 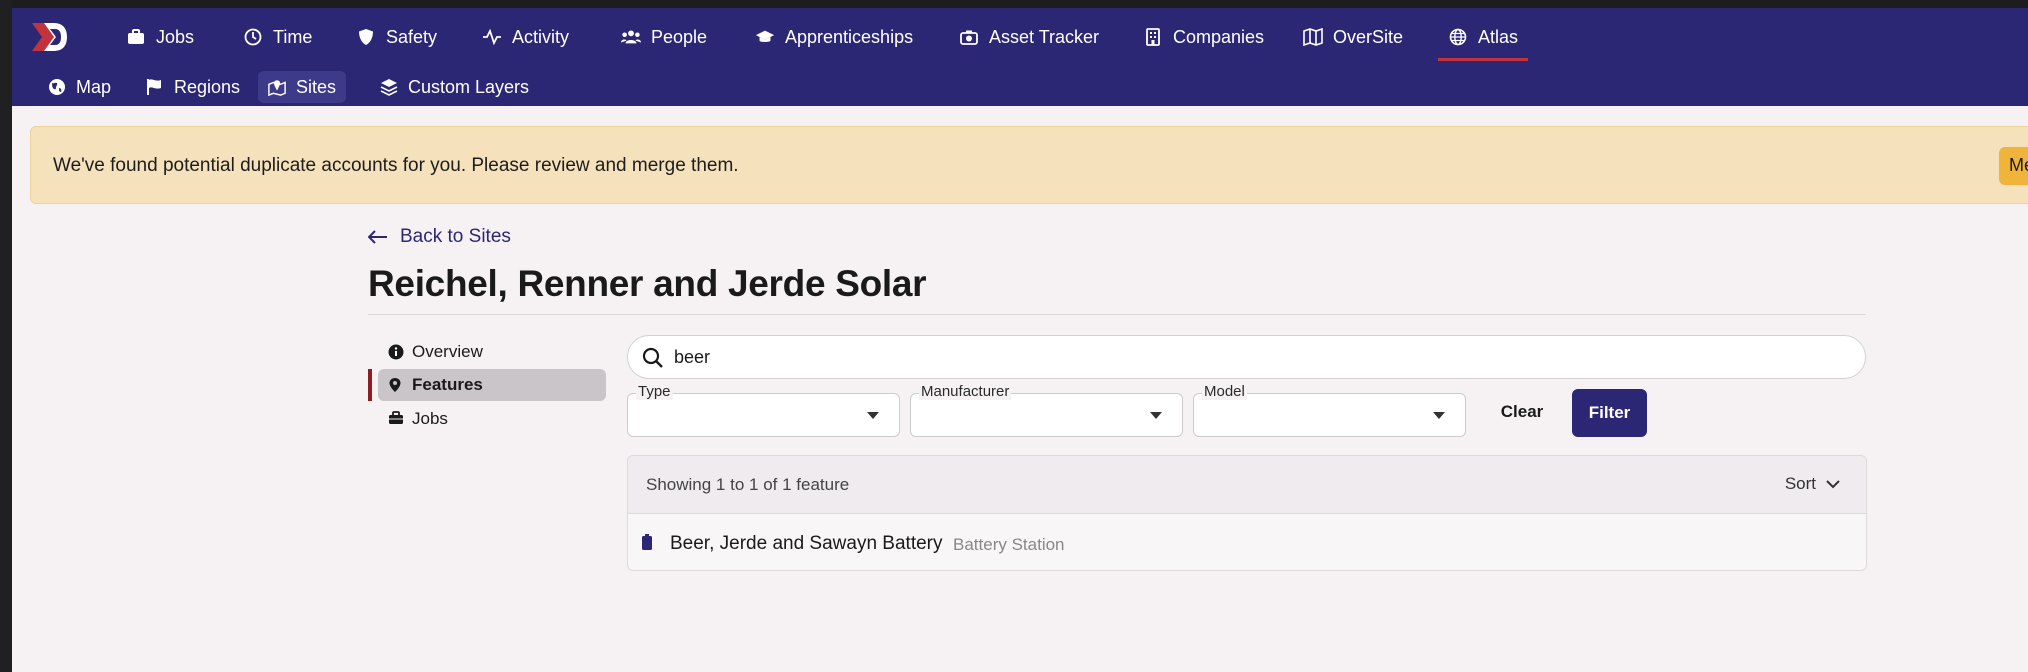 What do you see at coordinates (679, 36) in the screenshot?
I see `nav-item-label: People` at bounding box center [679, 36].